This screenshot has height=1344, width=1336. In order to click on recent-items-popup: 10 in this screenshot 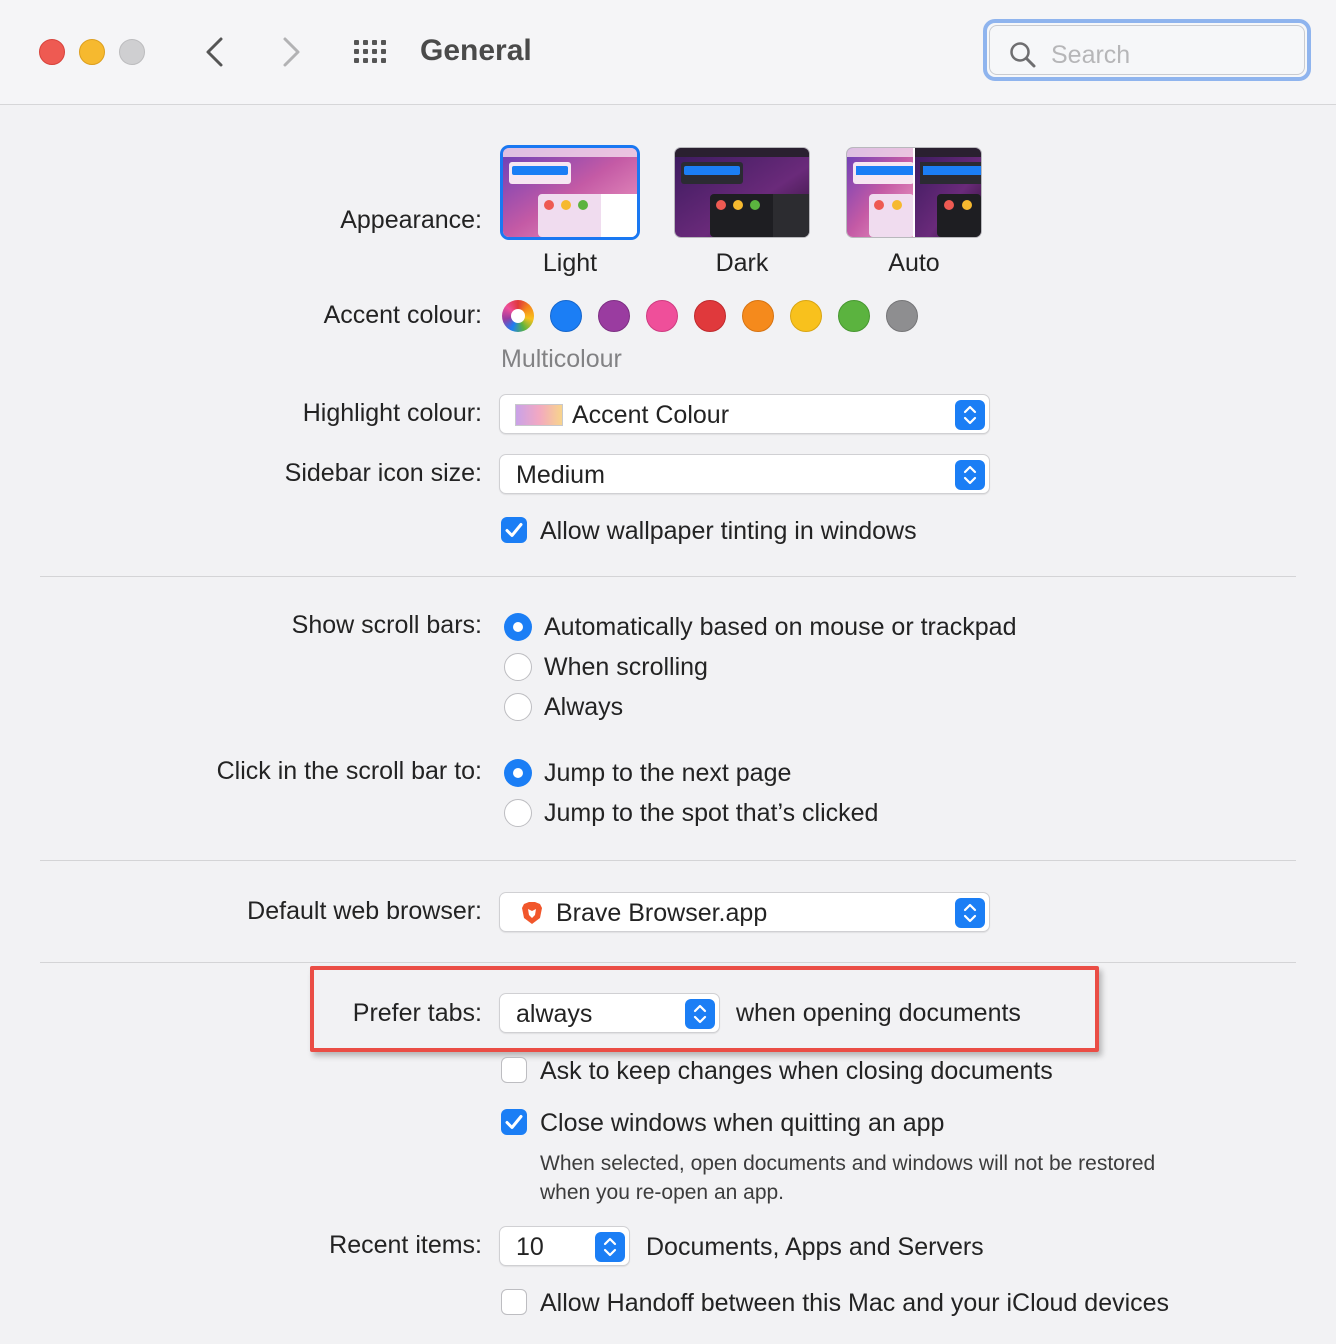, I will do `click(564, 1246)`.